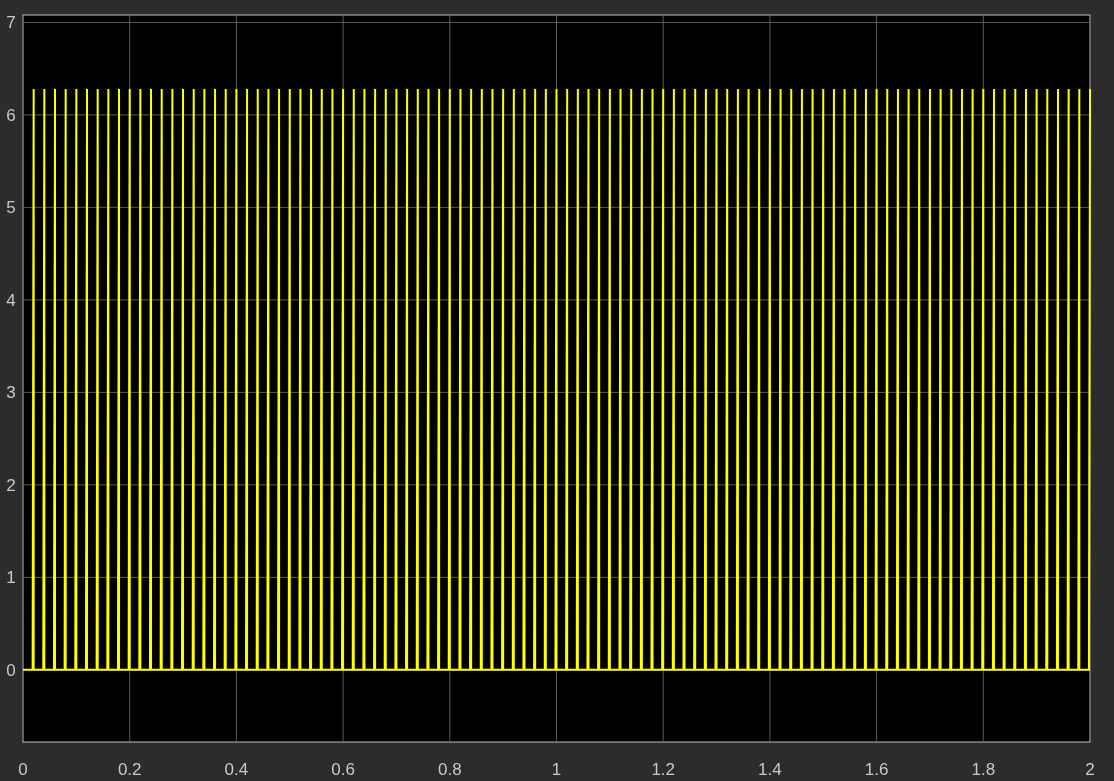  I want to click on y-tick-label: 0, so click(11, 670).